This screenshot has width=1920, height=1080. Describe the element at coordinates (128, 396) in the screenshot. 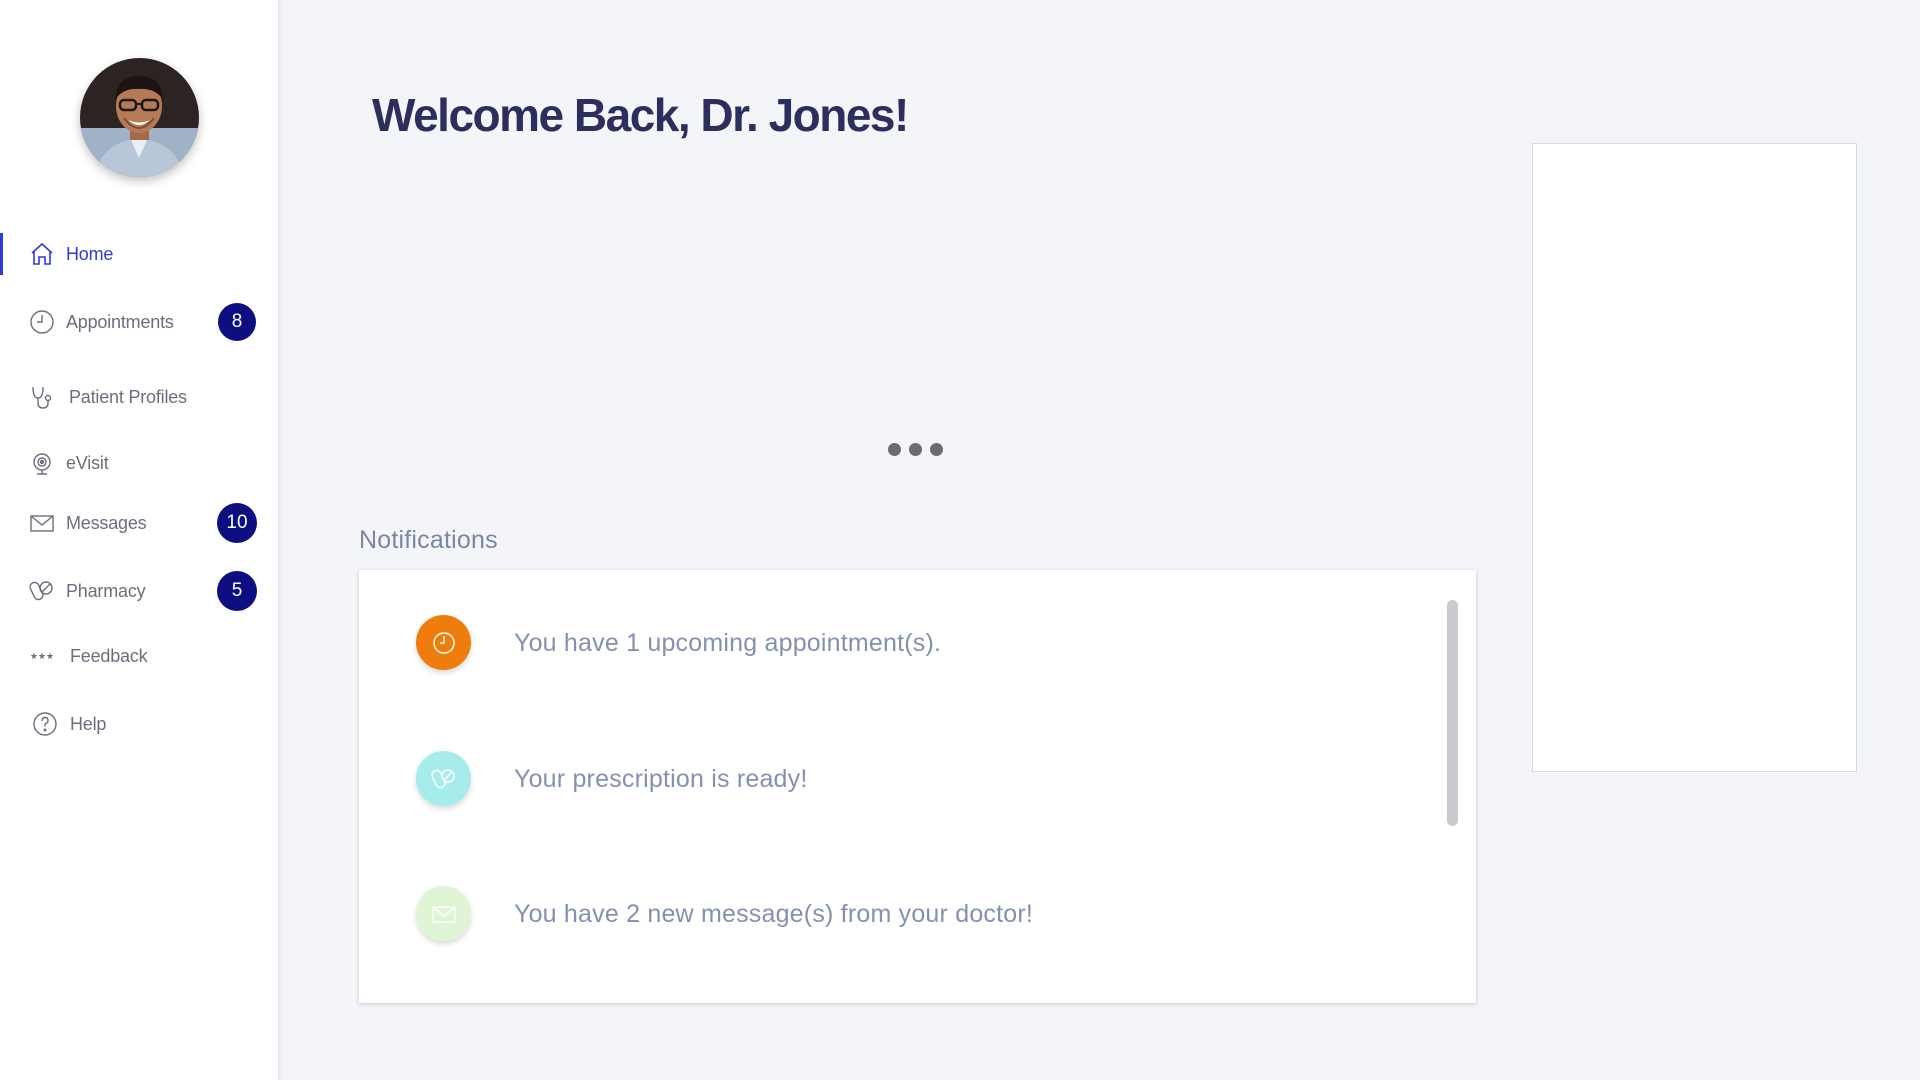

I see `sidebar-item-label: Patient Profiles` at that location.